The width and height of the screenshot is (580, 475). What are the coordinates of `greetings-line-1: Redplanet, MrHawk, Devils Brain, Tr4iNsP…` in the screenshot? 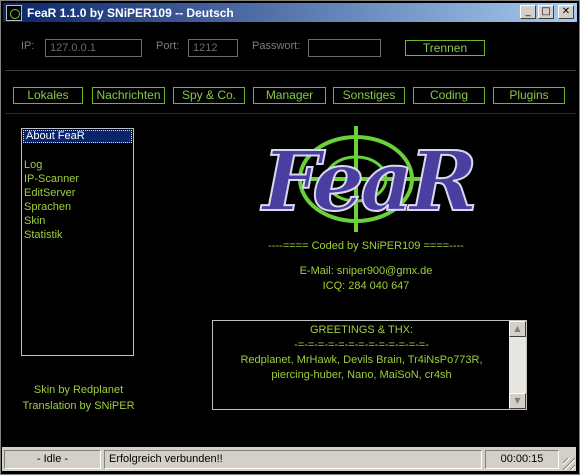 It's located at (361, 360).